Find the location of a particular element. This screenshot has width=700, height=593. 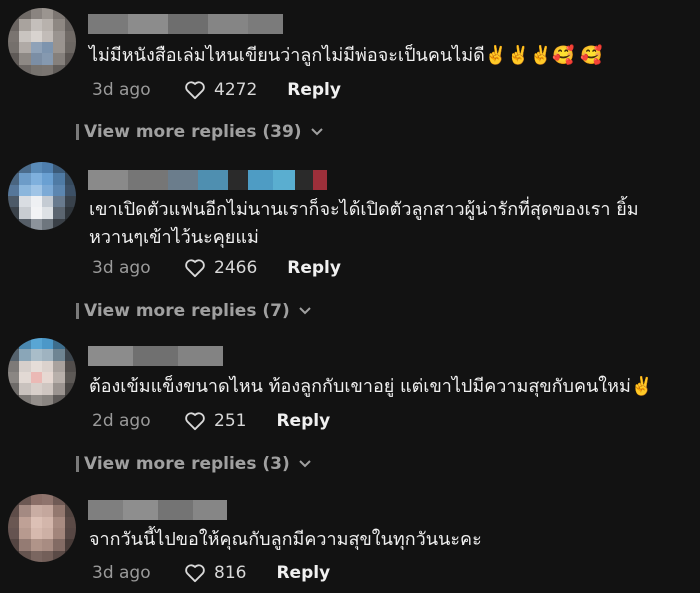

like-button: 816 is located at coordinates (215, 573).